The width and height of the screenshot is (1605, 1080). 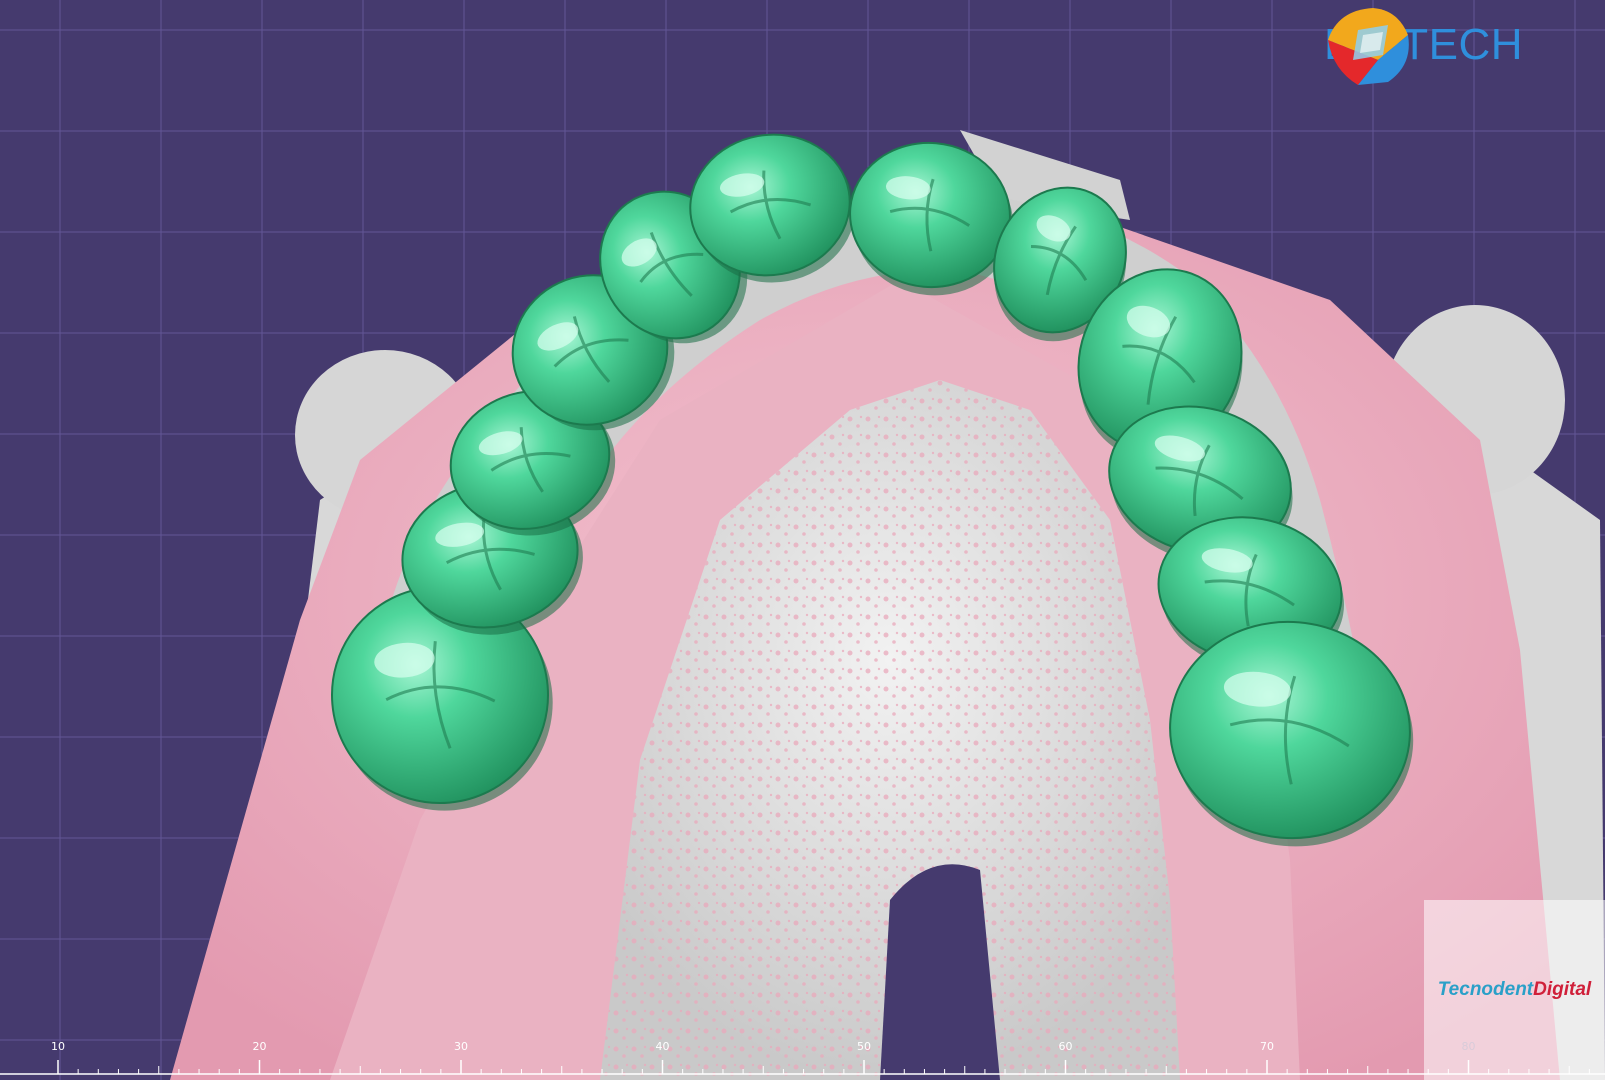 I want to click on ruler-label: 60, so click(x=1065, y=1046).